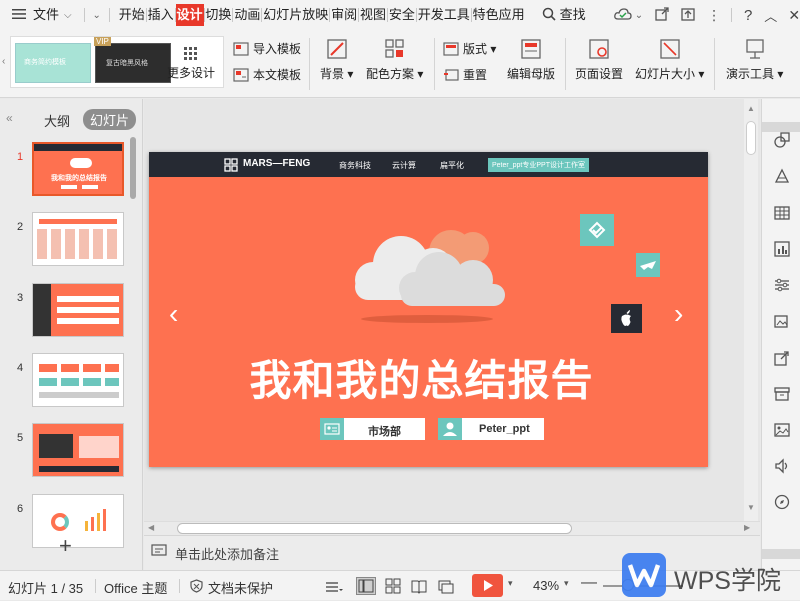  What do you see at coordinates (622, 15) in the screenshot?
I see `cloud-sync-icon` at bounding box center [622, 15].